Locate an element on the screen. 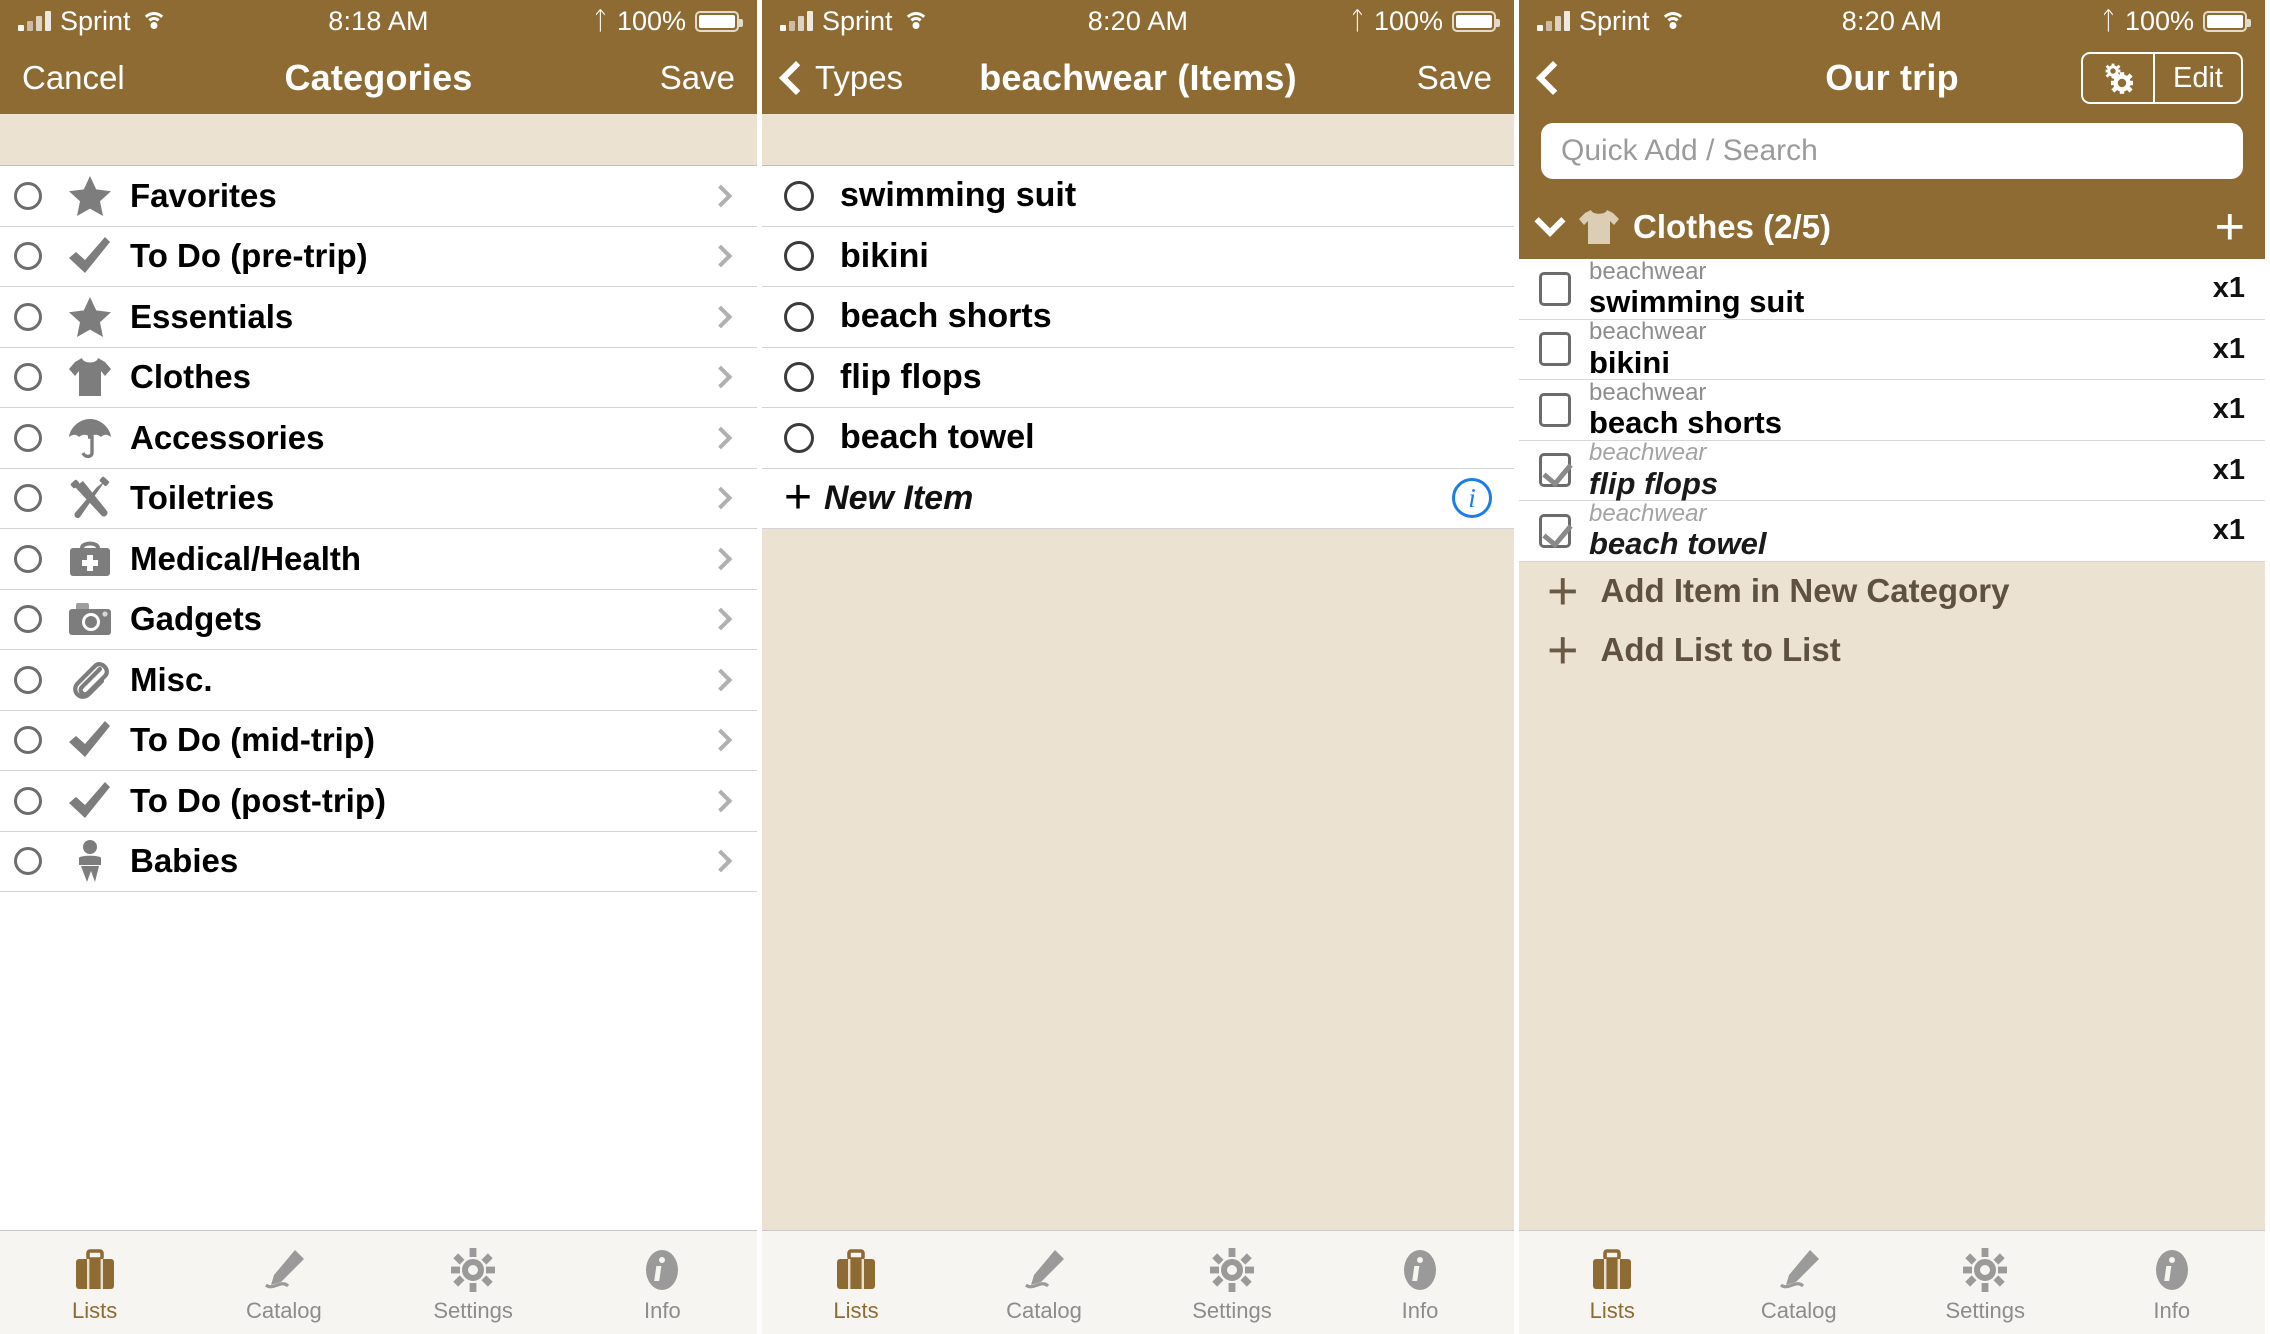 Image resolution: width=2270 pixels, height=1334 pixels. info-icon: i is located at coordinates (1472, 498).